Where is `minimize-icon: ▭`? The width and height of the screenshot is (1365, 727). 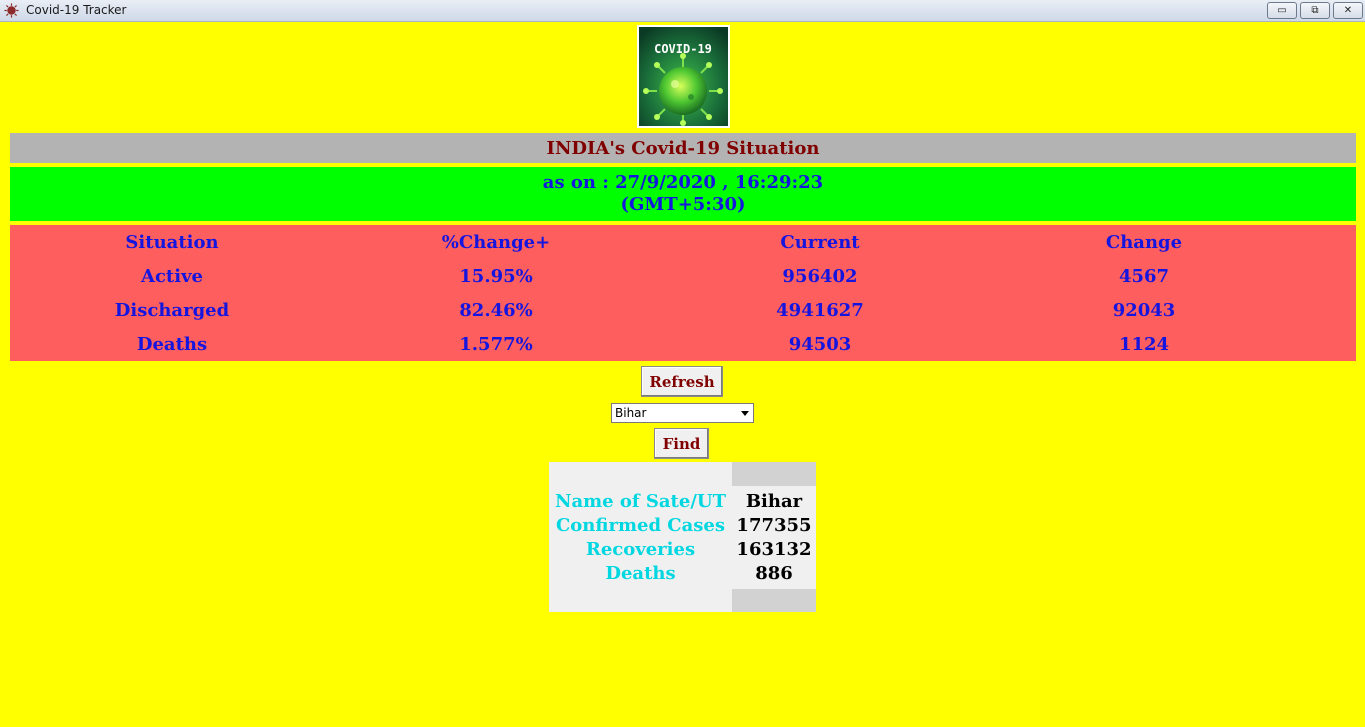
minimize-icon: ▭ is located at coordinates (1282, 10).